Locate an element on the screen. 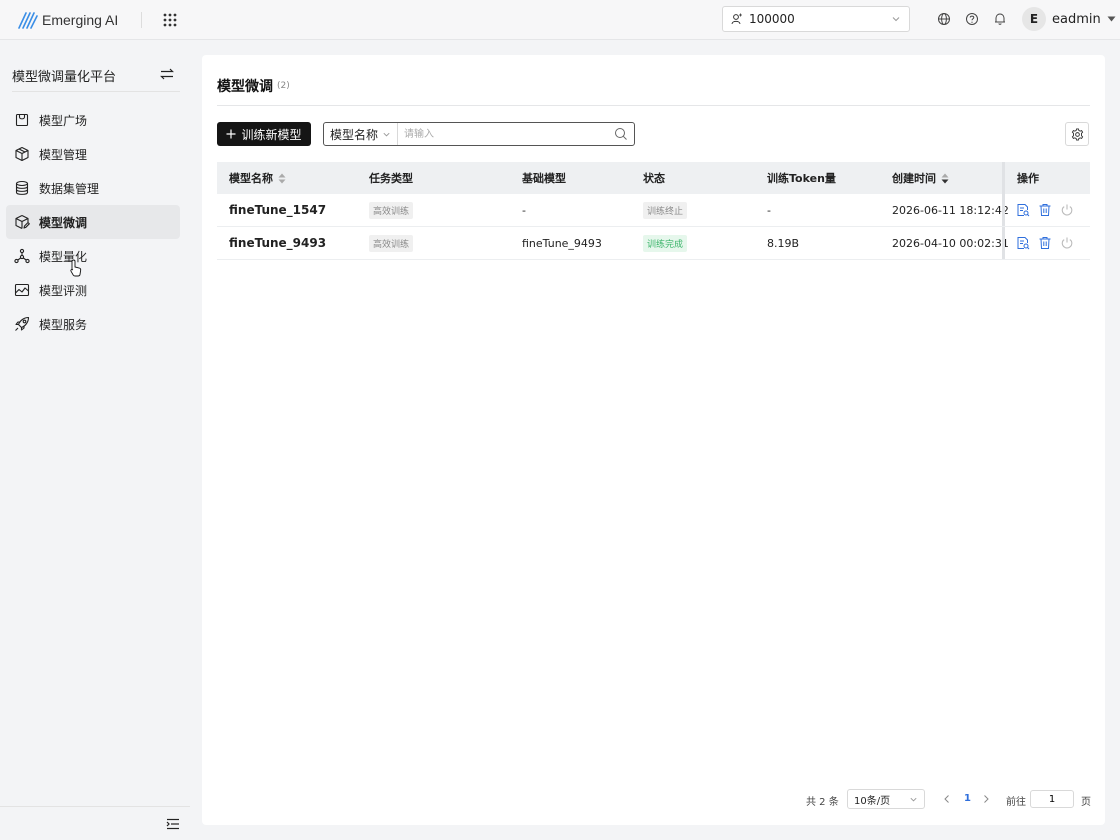  app-grid-icon is located at coordinates (170, 20).